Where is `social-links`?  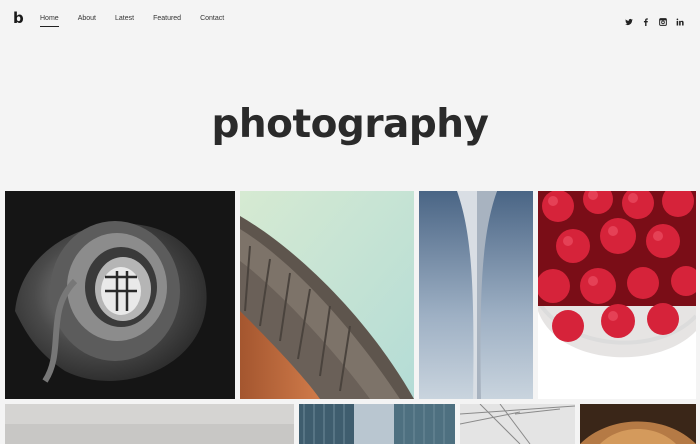 social-links is located at coordinates (654, 19).